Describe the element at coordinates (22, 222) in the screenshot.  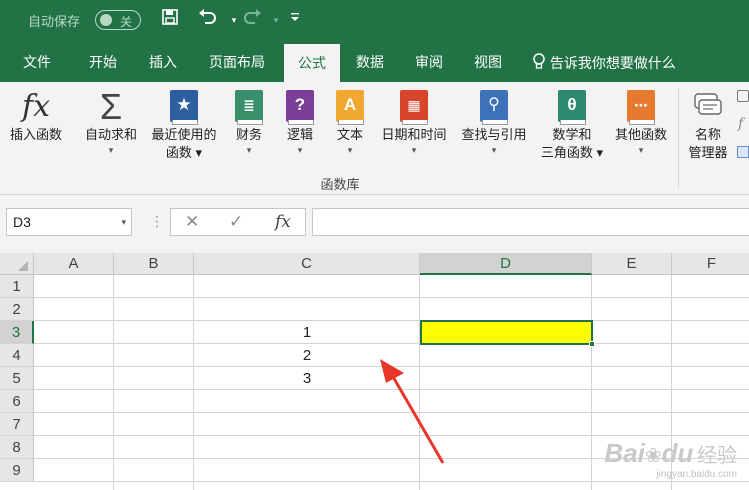
I see `name-box-value: D3` at that location.